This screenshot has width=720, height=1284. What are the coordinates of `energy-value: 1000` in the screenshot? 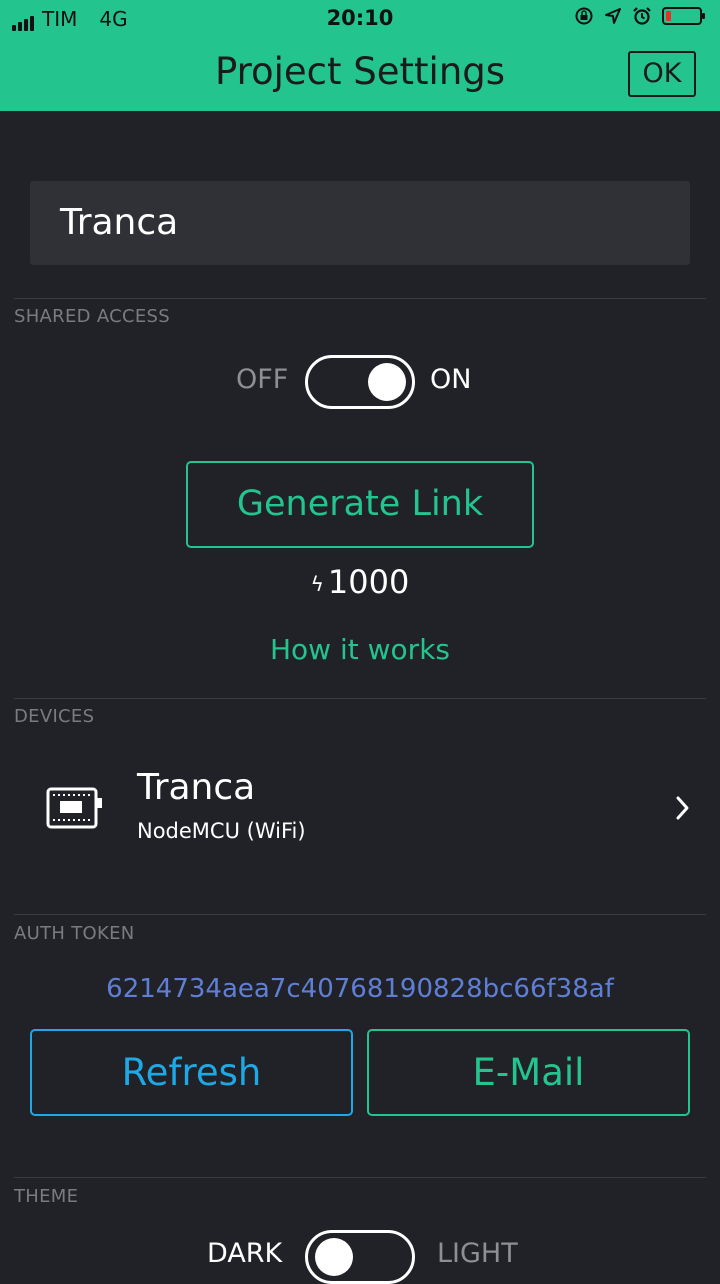 It's located at (368, 582).